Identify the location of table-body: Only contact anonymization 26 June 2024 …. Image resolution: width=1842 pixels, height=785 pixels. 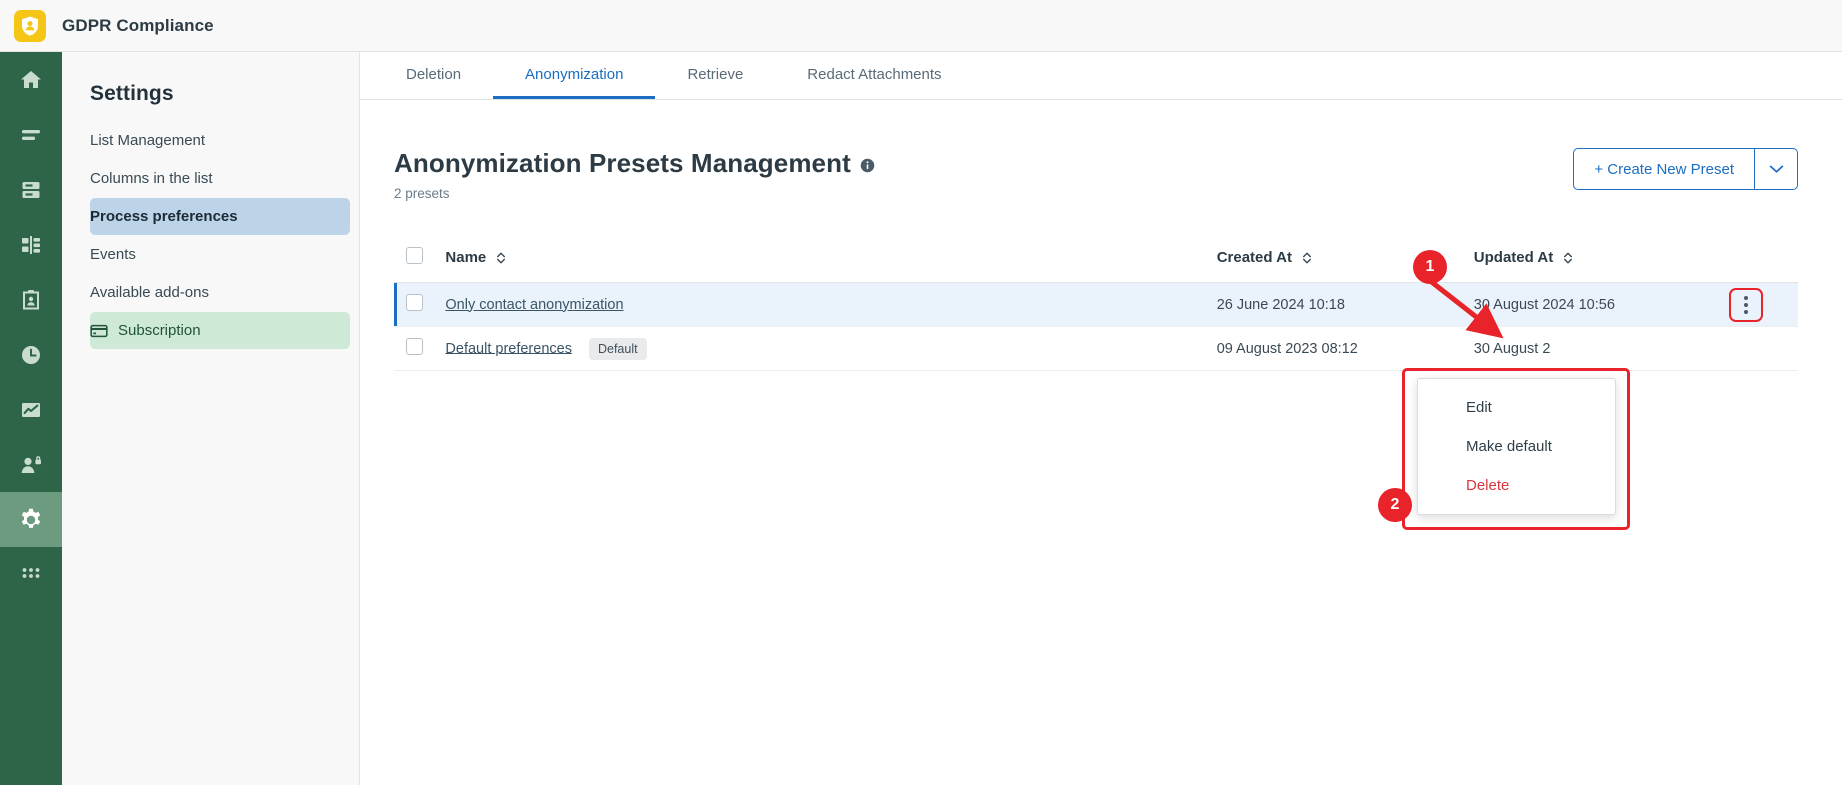
(1096, 326).